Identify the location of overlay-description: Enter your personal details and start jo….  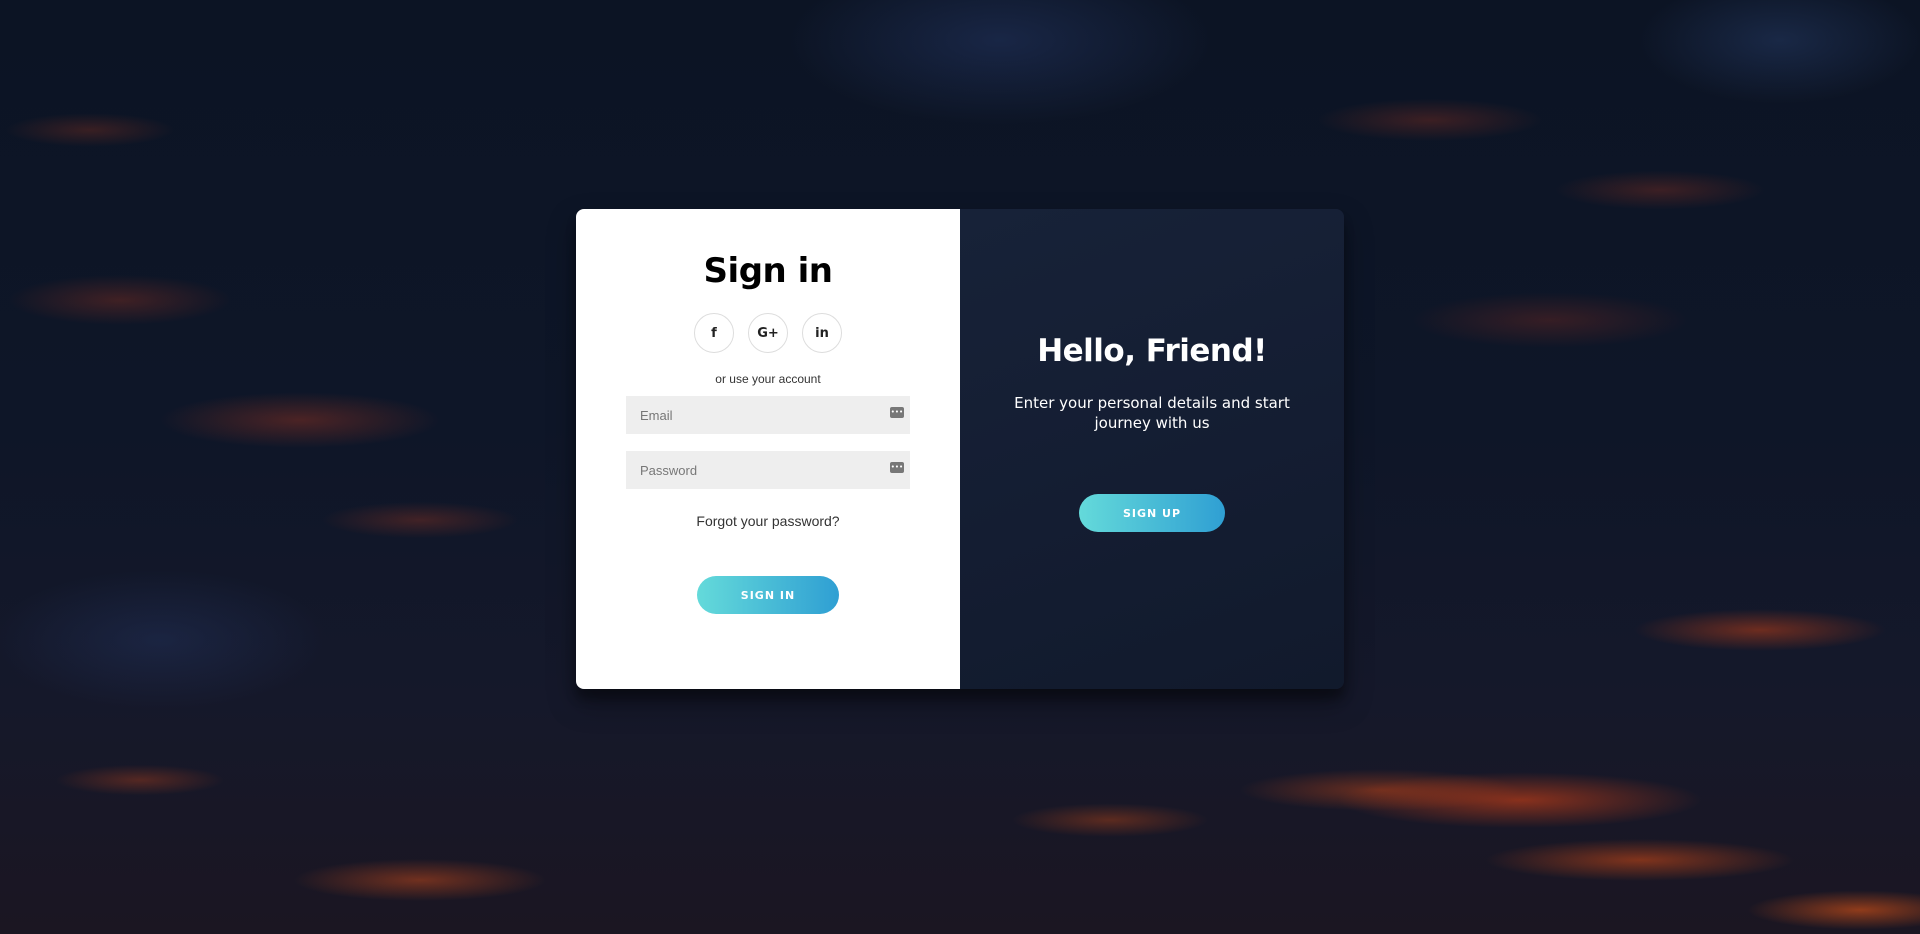
(1152, 413).